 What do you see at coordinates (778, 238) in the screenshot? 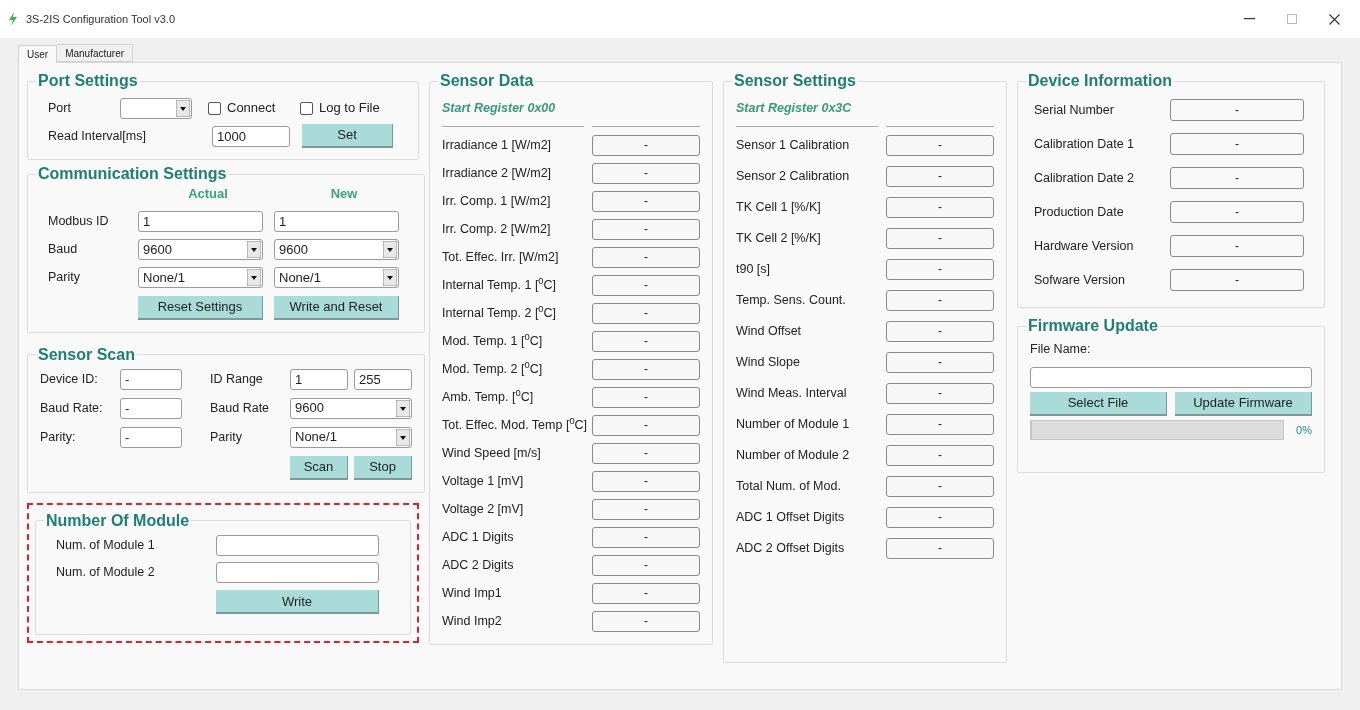
I see `field-label: TK Cell 2 [%/K]` at bounding box center [778, 238].